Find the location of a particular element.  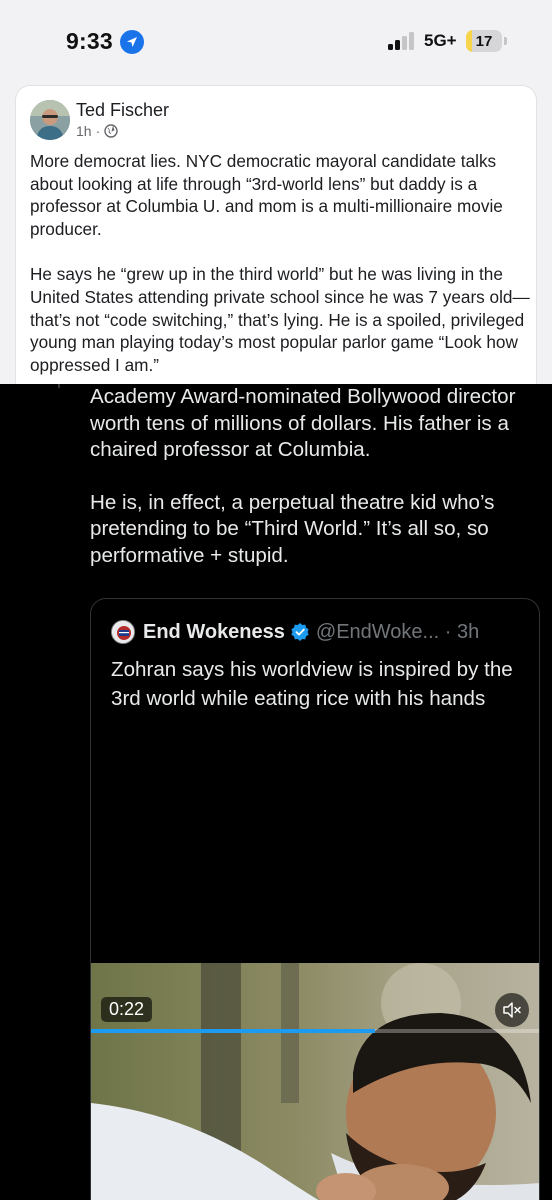

author-name: Ted Fischer is located at coordinates (122, 110).